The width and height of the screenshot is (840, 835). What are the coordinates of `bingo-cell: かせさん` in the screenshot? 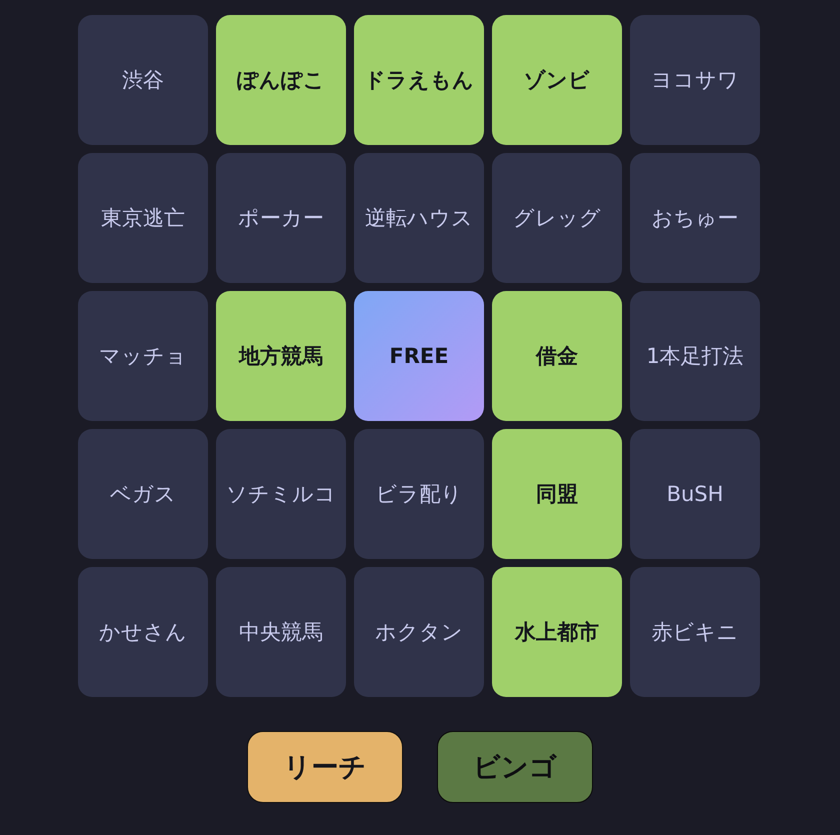 It's located at (143, 632).